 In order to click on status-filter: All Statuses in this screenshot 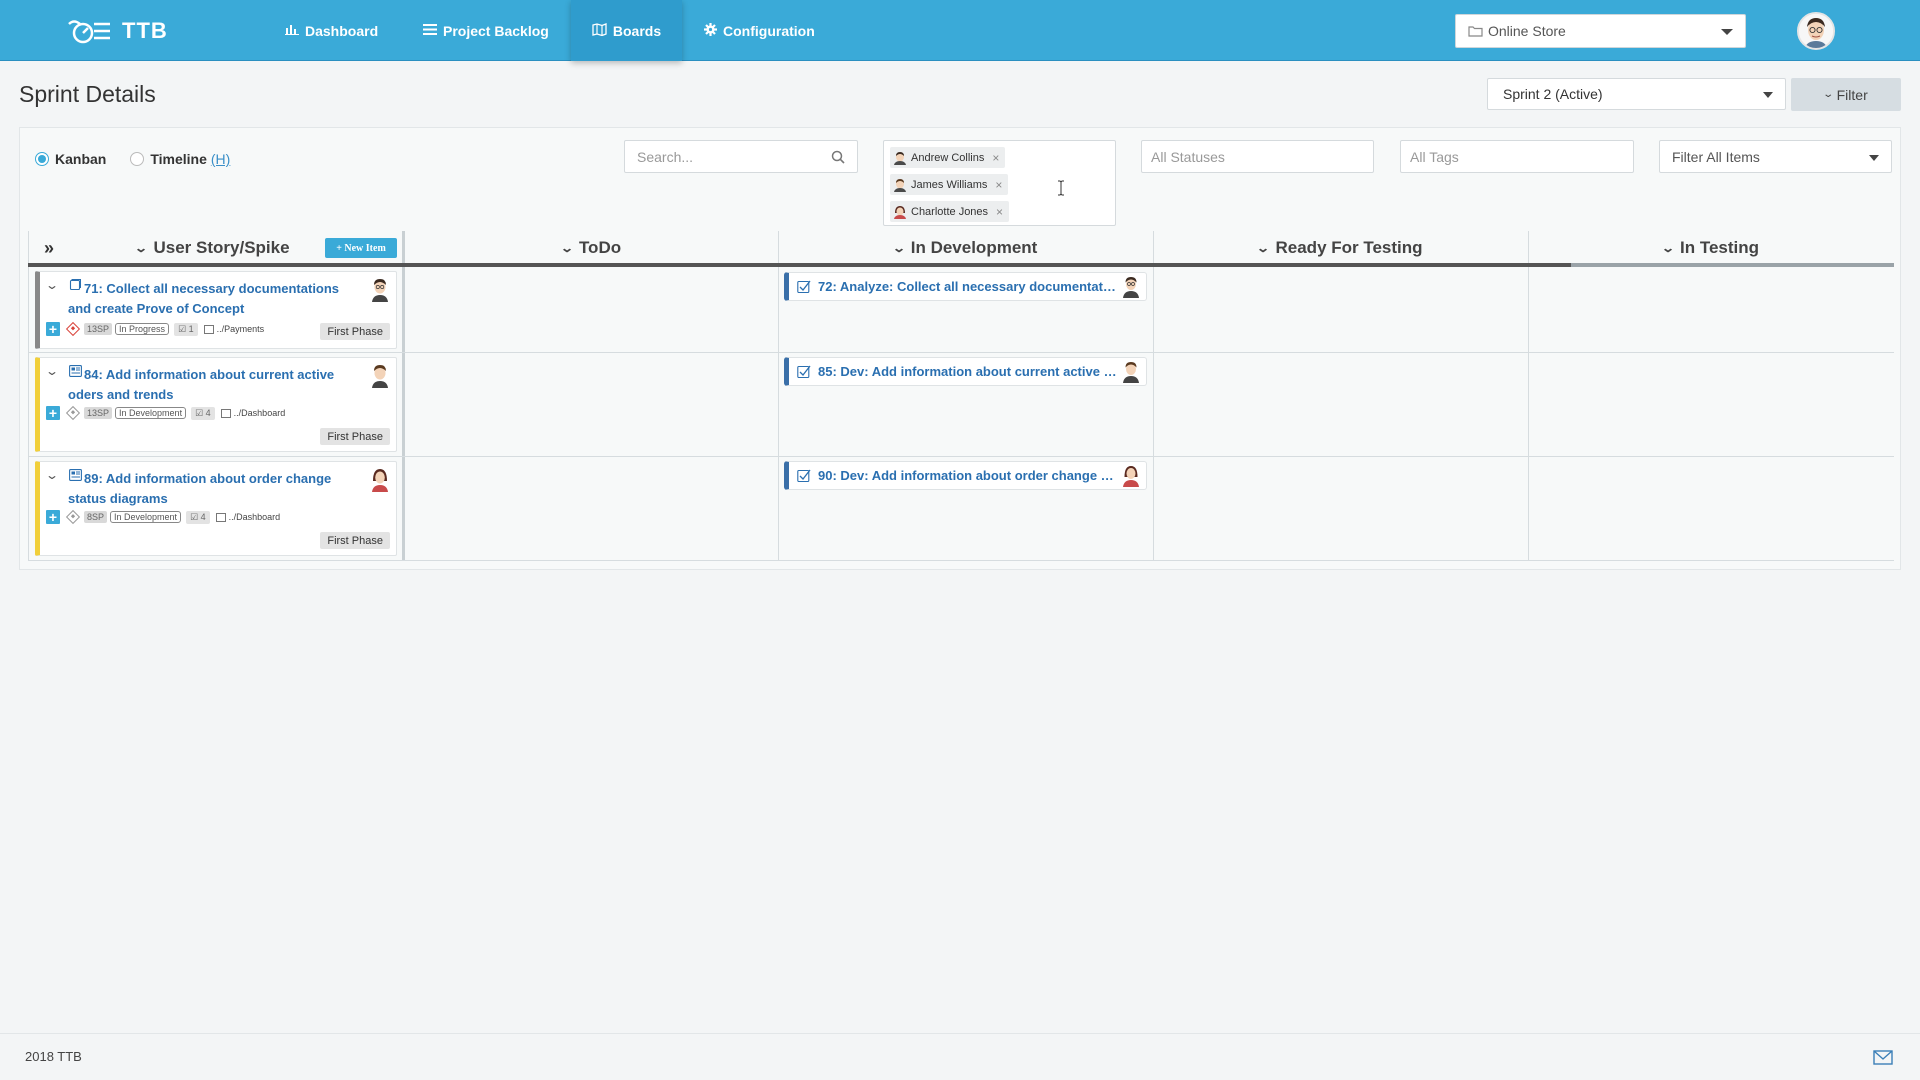, I will do `click(1257, 156)`.